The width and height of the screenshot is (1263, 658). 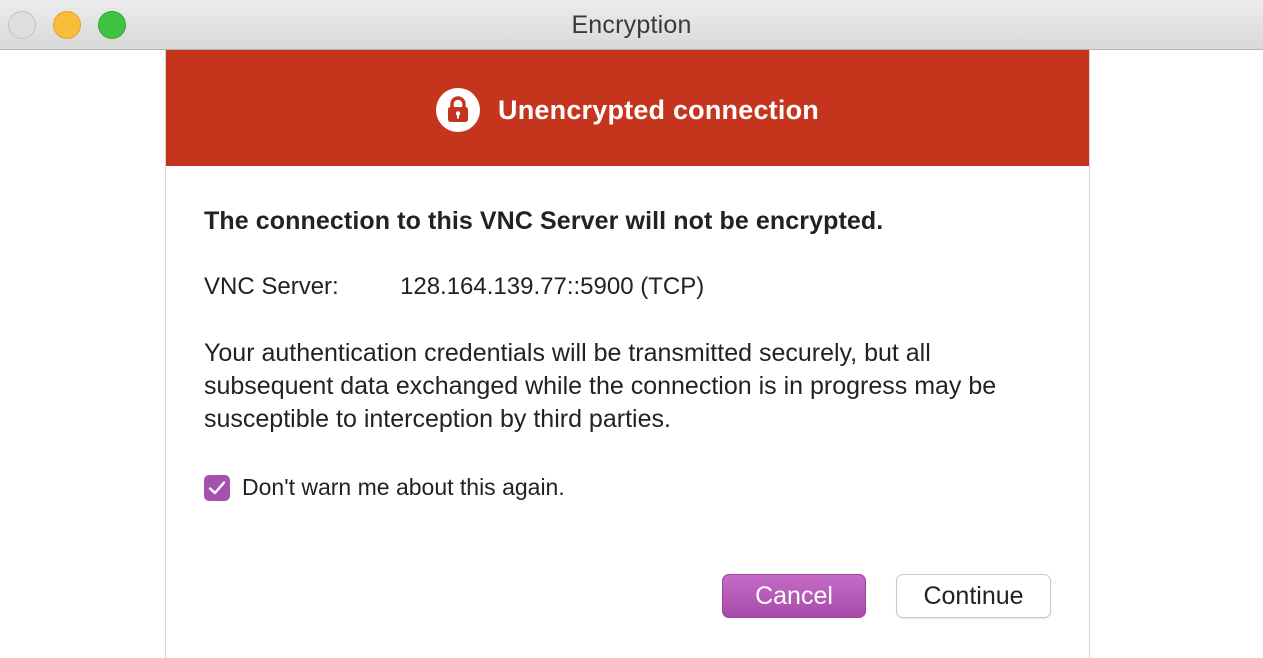 What do you see at coordinates (403, 487) in the screenshot?
I see `dont-warn-label: Don't warn me about this again.` at bounding box center [403, 487].